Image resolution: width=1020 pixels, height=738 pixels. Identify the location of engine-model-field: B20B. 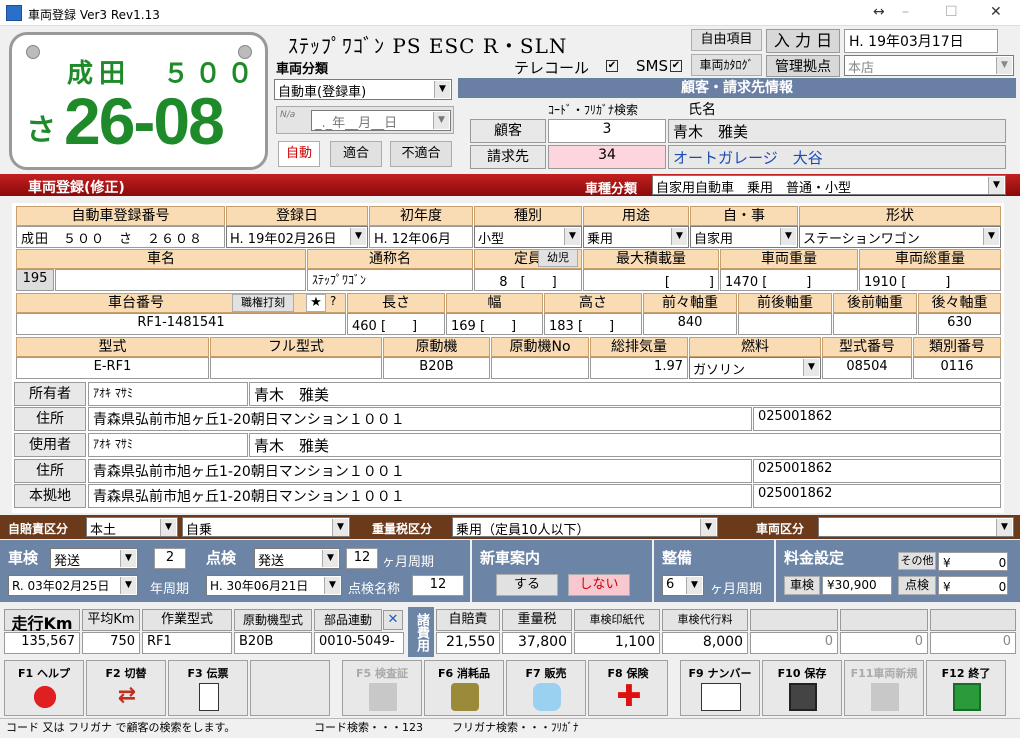
(273, 643).